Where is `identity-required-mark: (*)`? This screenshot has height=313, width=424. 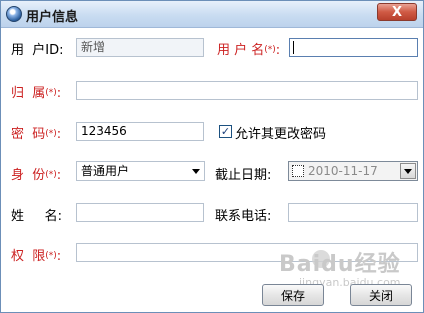 identity-required-mark: (*) is located at coordinates (51, 175).